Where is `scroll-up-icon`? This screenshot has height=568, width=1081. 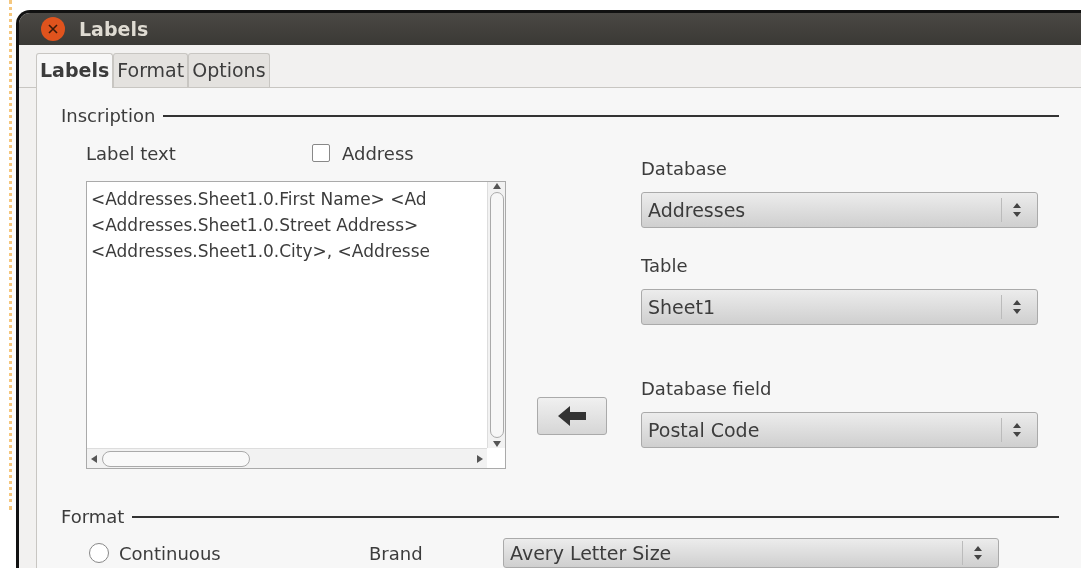 scroll-up-icon is located at coordinates (496, 186).